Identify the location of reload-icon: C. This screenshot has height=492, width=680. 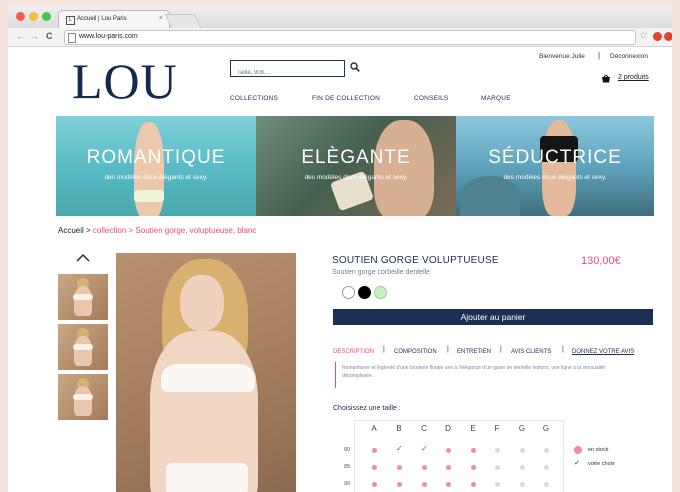
(49, 36).